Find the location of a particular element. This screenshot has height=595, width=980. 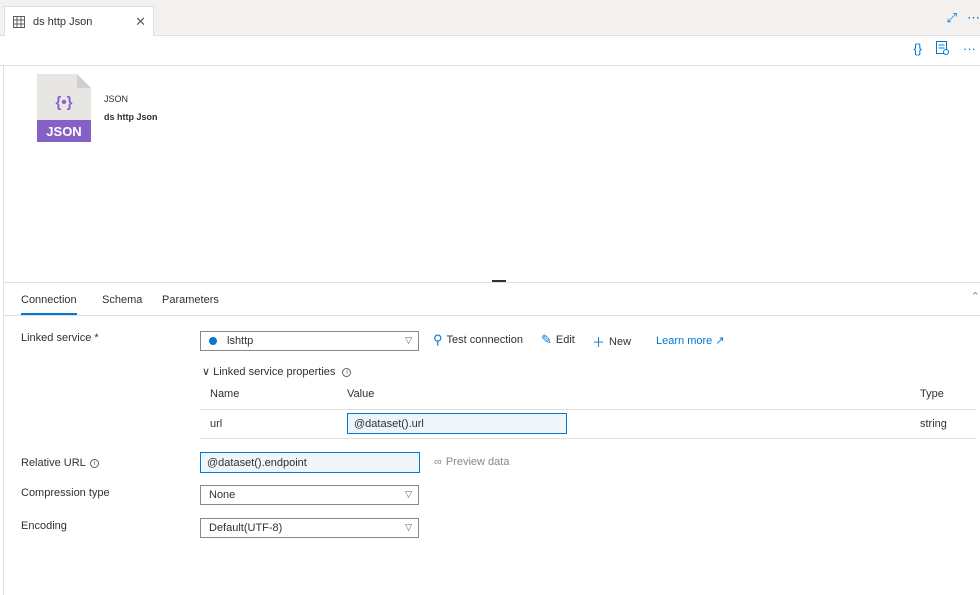

linked-service-value: lshttp is located at coordinates (240, 341).